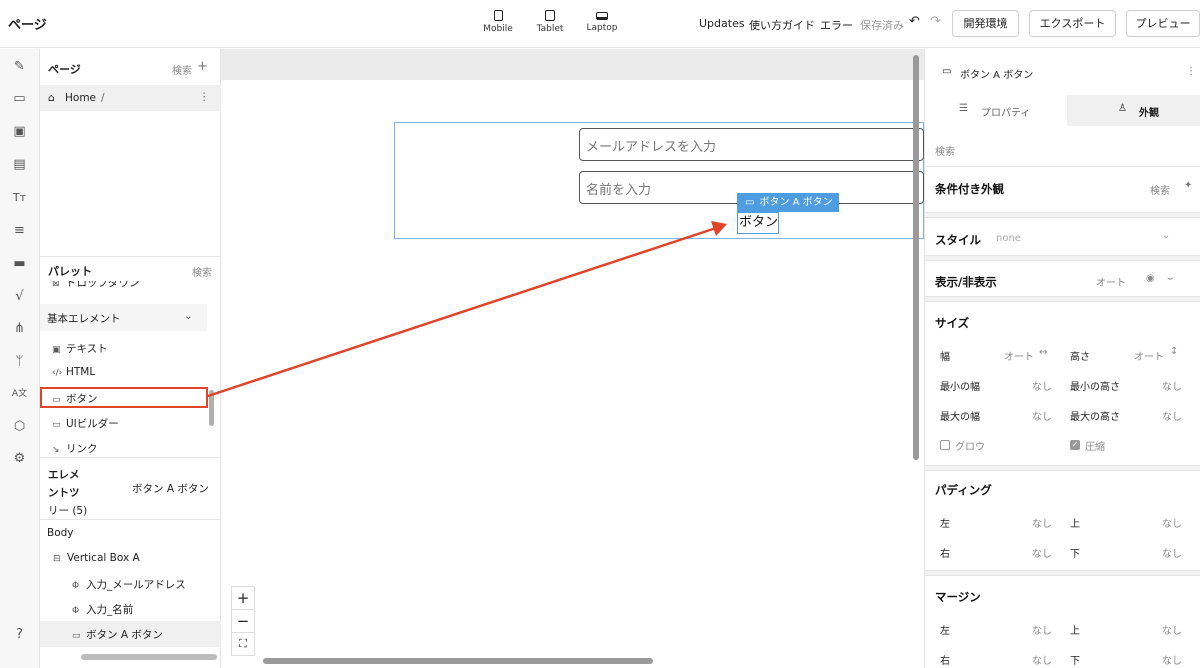  I want to click on saved-status: 保存済み, so click(882, 25).